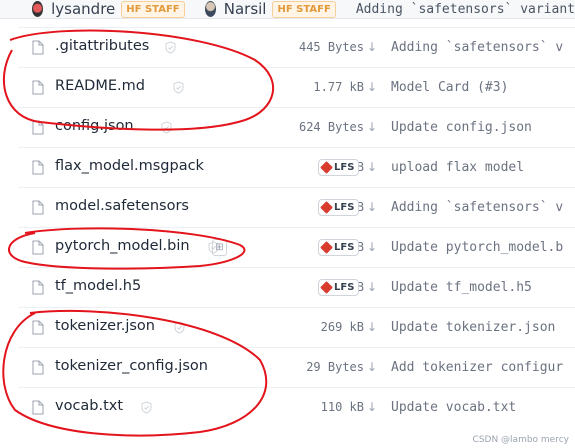 The image size is (575, 448). What do you see at coordinates (331, 47) in the screenshot?
I see `file-size: 445 Bytes` at bounding box center [331, 47].